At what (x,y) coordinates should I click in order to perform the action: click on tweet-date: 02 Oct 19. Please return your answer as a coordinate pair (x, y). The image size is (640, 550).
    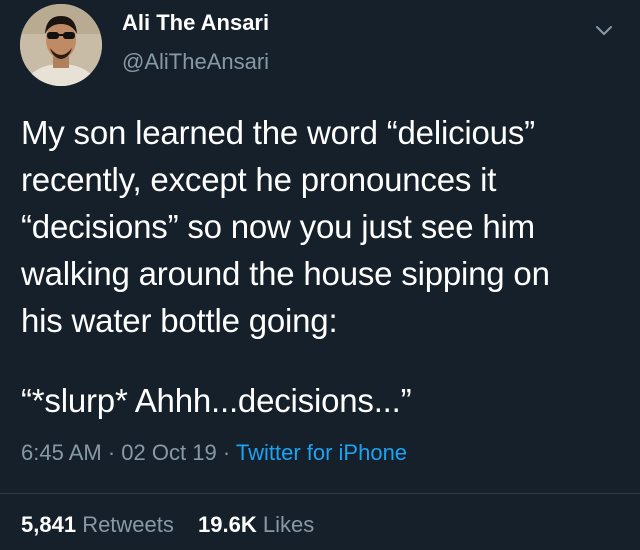
    Looking at the image, I should click on (168, 452).